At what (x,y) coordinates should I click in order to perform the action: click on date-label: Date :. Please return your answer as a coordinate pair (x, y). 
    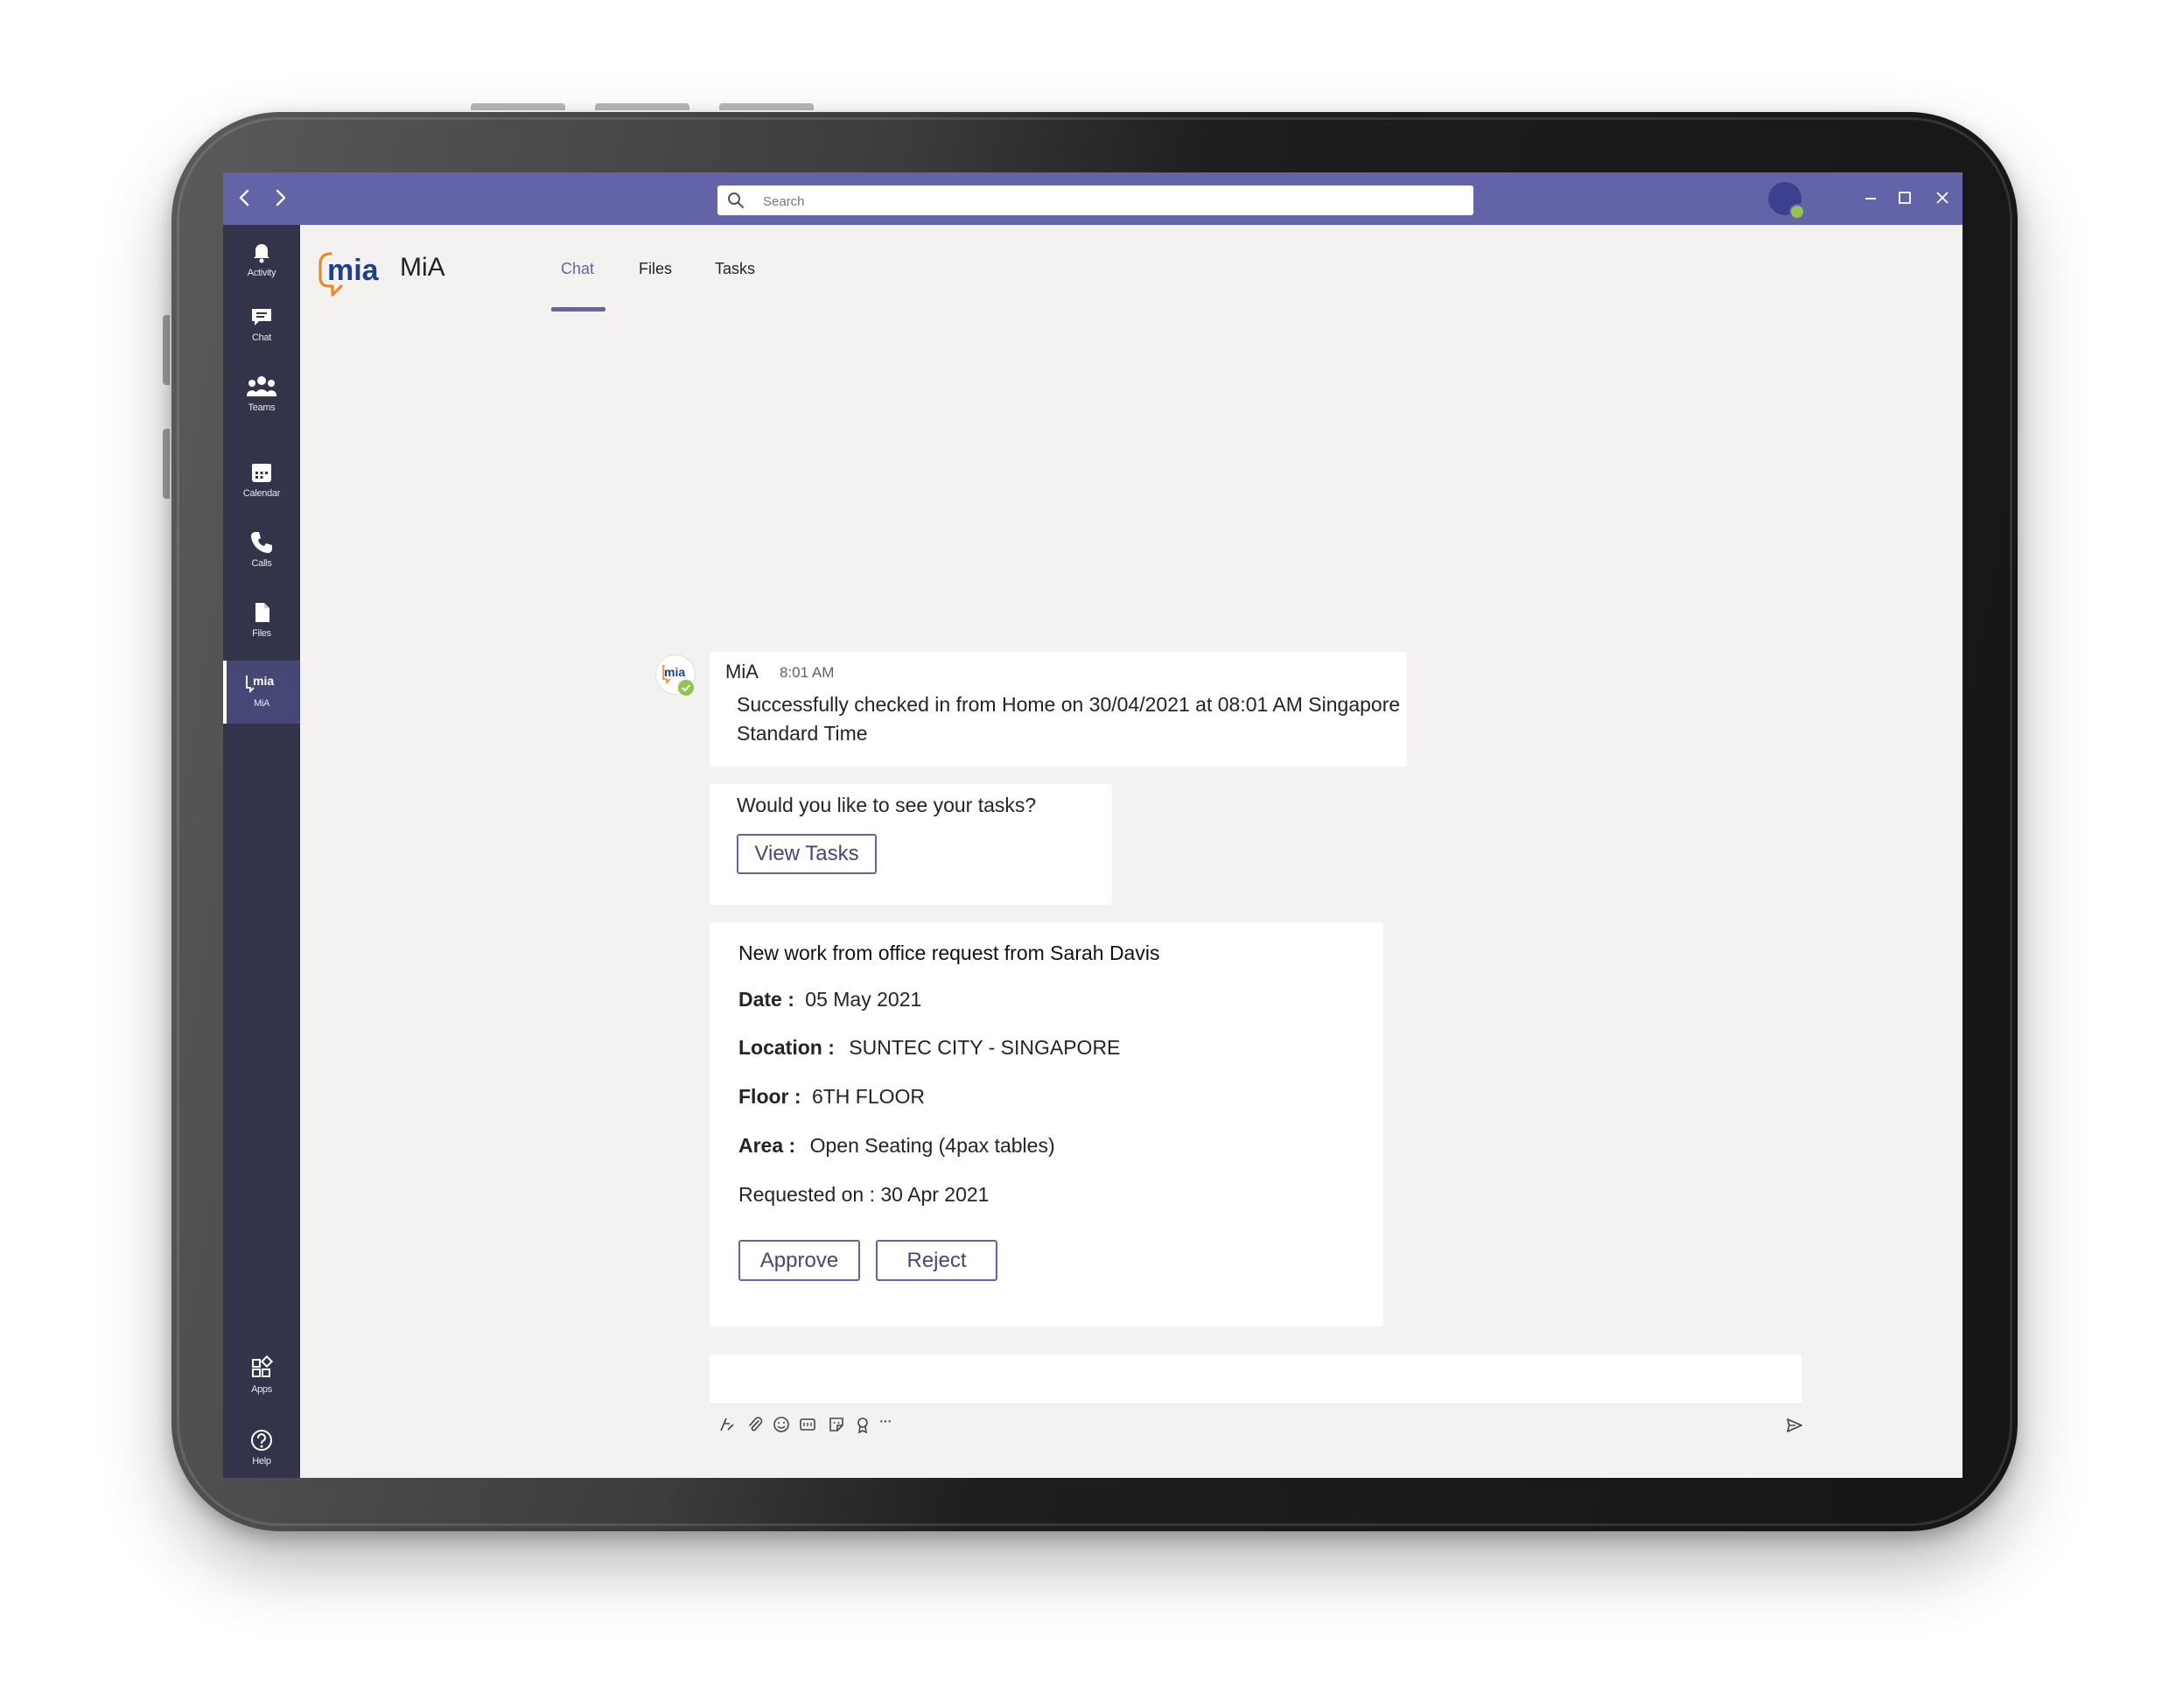
    Looking at the image, I should click on (766, 999).